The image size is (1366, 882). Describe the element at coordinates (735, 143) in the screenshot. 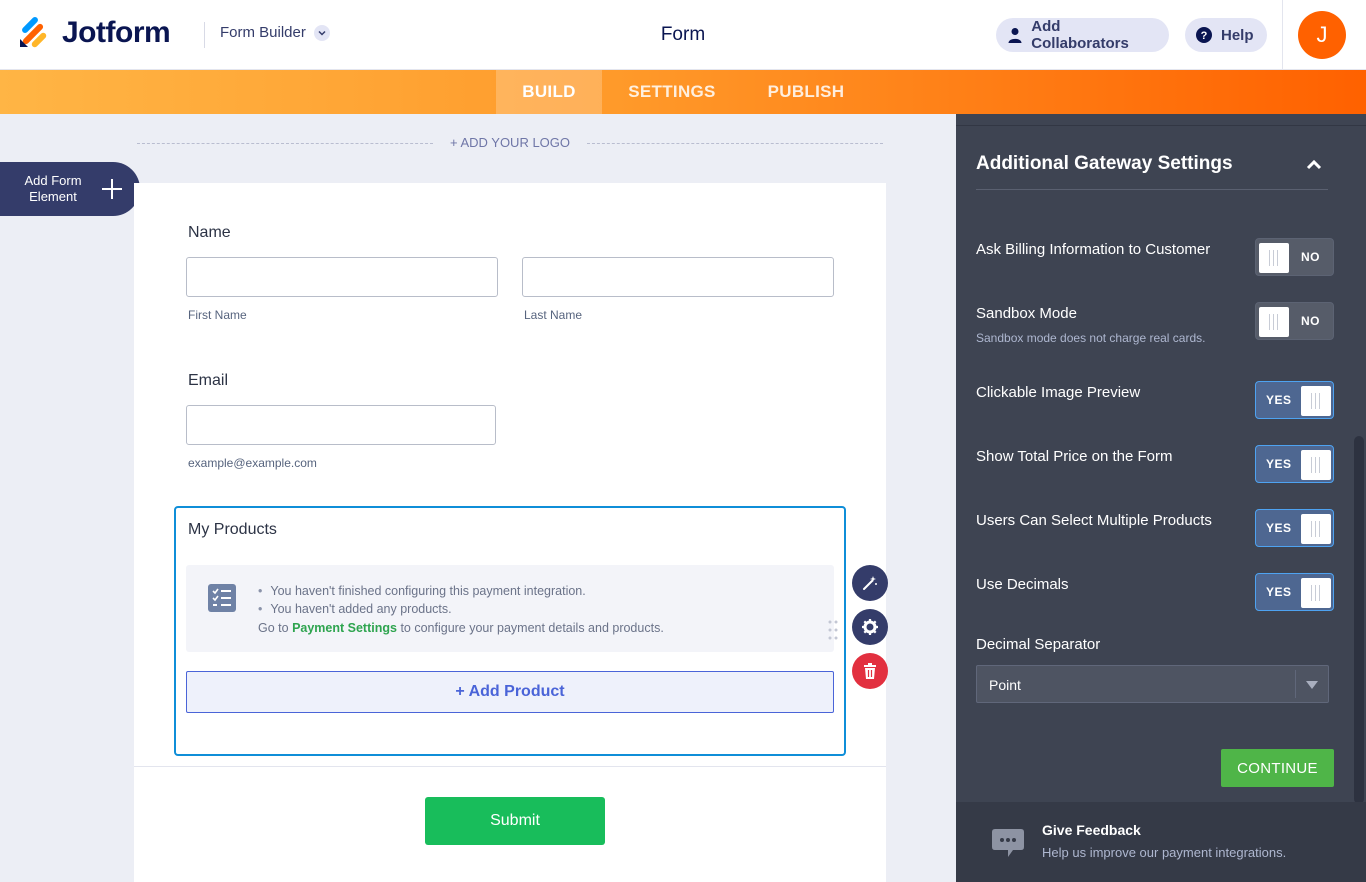

I see `logo-dash-right` at that location.